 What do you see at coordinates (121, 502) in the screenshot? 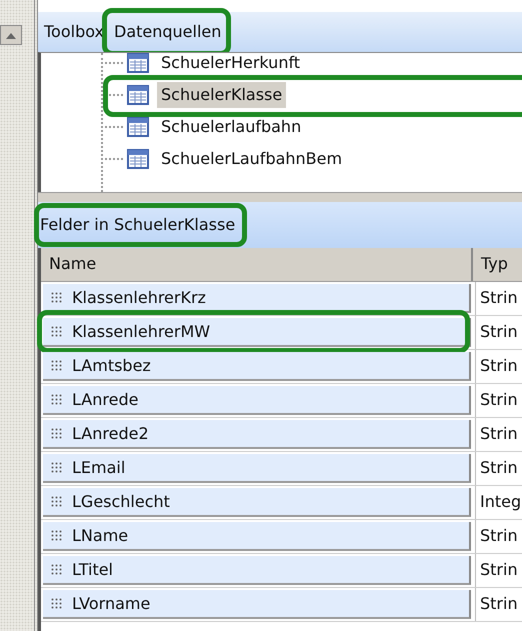
I see `field-name: LGeschlecht` at bounding box center [121, 502].